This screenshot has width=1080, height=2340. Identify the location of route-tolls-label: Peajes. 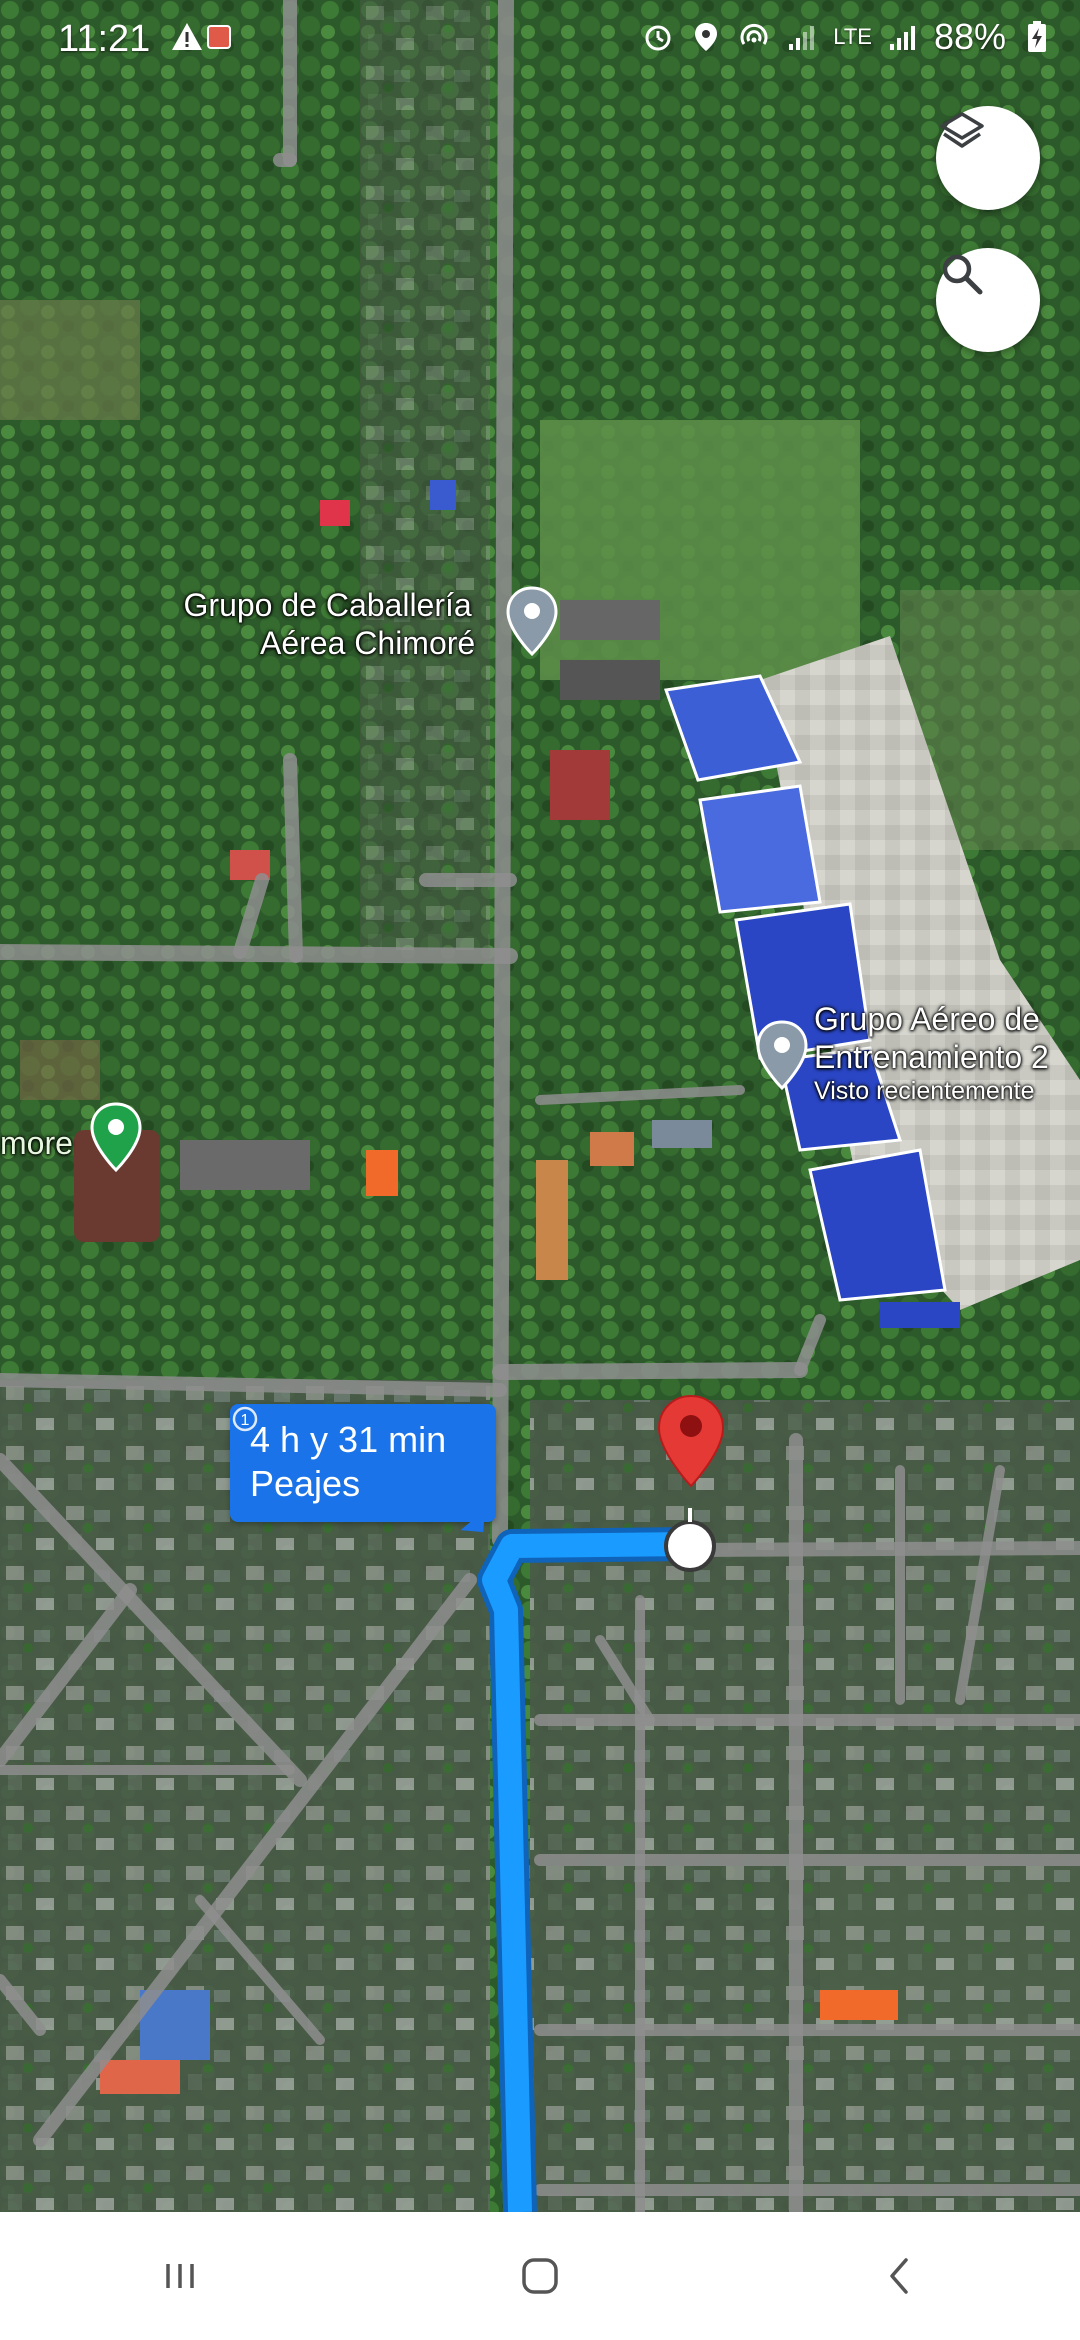
(305, 1483).